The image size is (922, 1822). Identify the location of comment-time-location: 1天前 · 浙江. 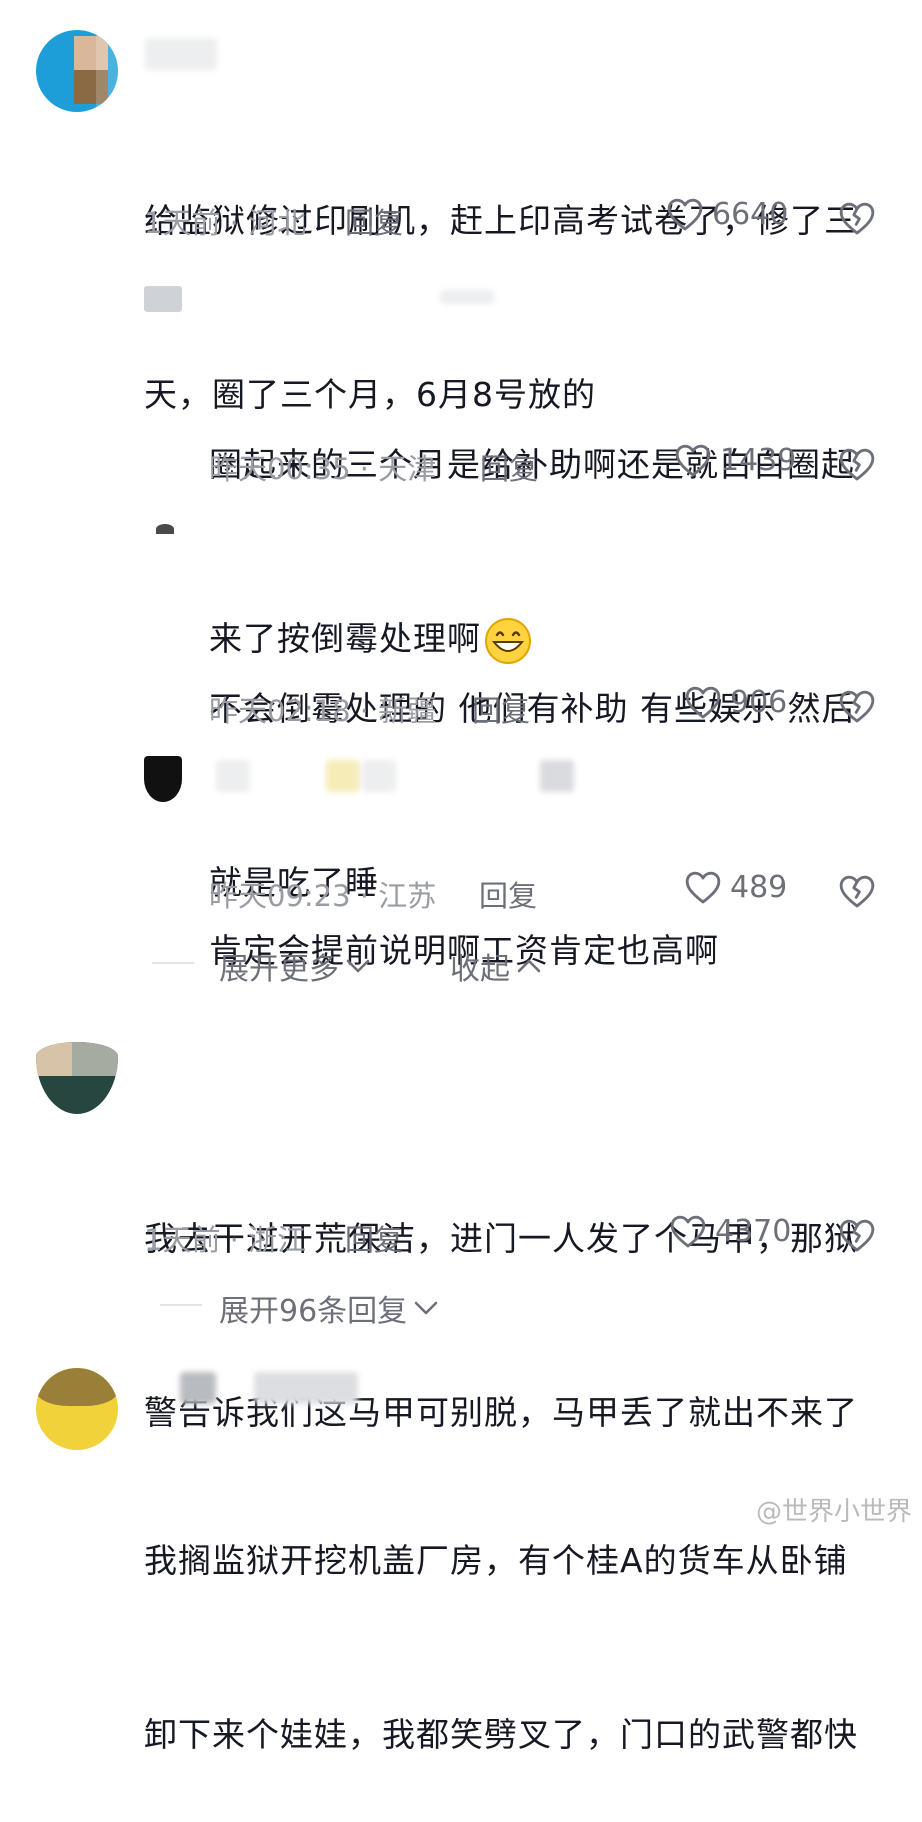
(225, 1240).